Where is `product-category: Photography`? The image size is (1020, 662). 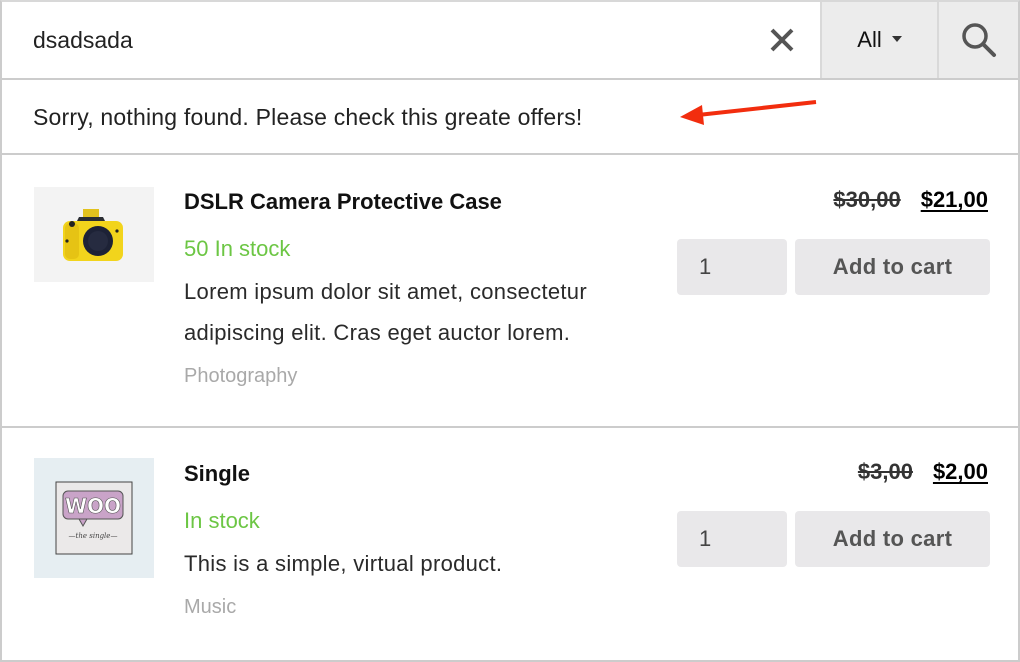 product-category: Photography is located at coordinates (424, 376).